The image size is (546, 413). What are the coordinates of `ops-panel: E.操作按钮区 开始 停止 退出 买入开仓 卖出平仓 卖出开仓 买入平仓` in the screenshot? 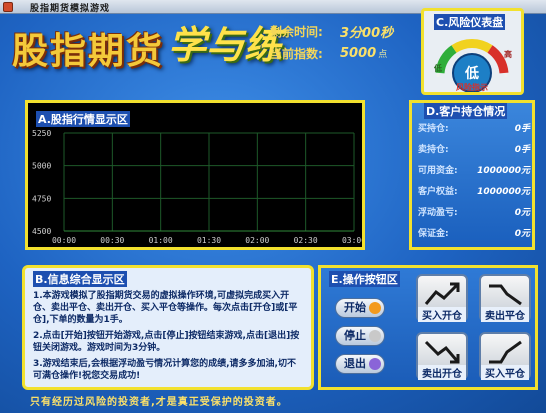 It's located at (428, 327).